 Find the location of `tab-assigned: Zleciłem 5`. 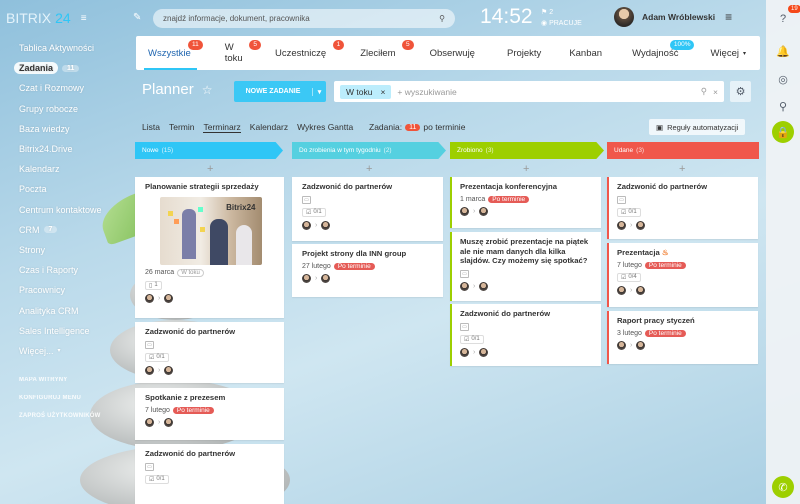

tab-assigned: Zleciłem 5 is located at coordinates (380, 53).